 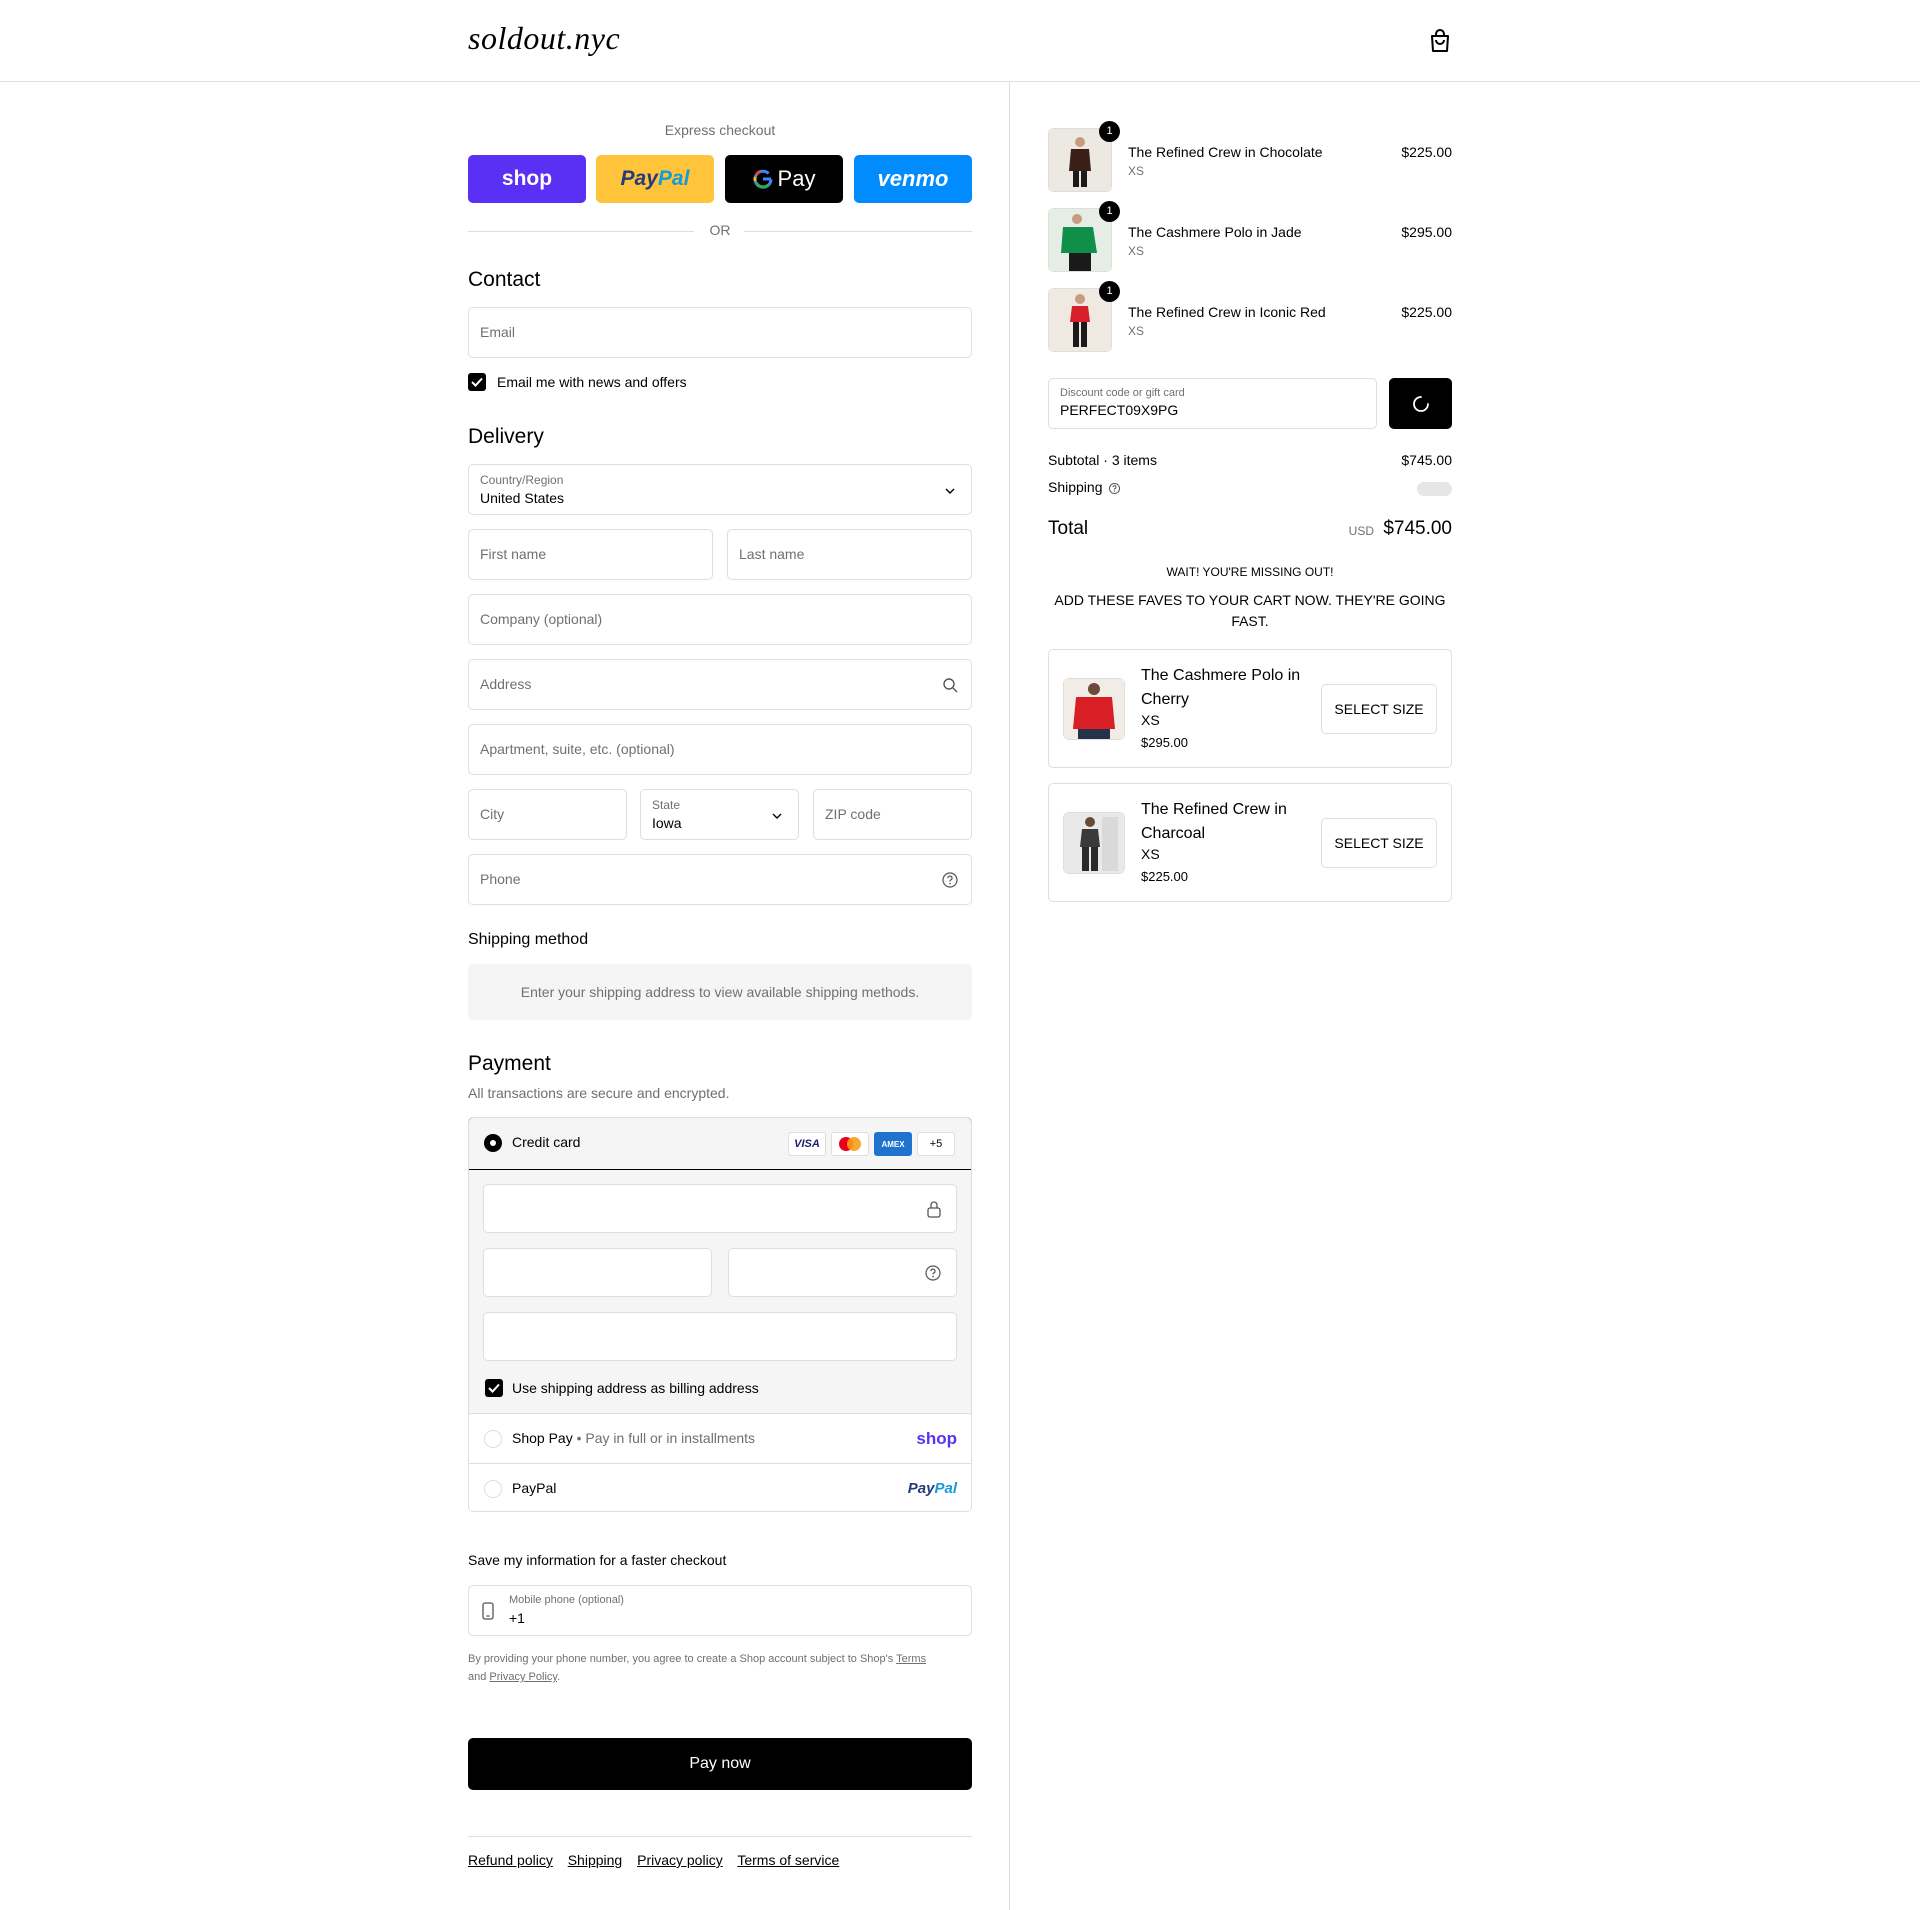 What do you see at coordinates (784, 179) in the screenshot?
I see `google-pay-express-button: Pay` at bounding box center [784, 179].